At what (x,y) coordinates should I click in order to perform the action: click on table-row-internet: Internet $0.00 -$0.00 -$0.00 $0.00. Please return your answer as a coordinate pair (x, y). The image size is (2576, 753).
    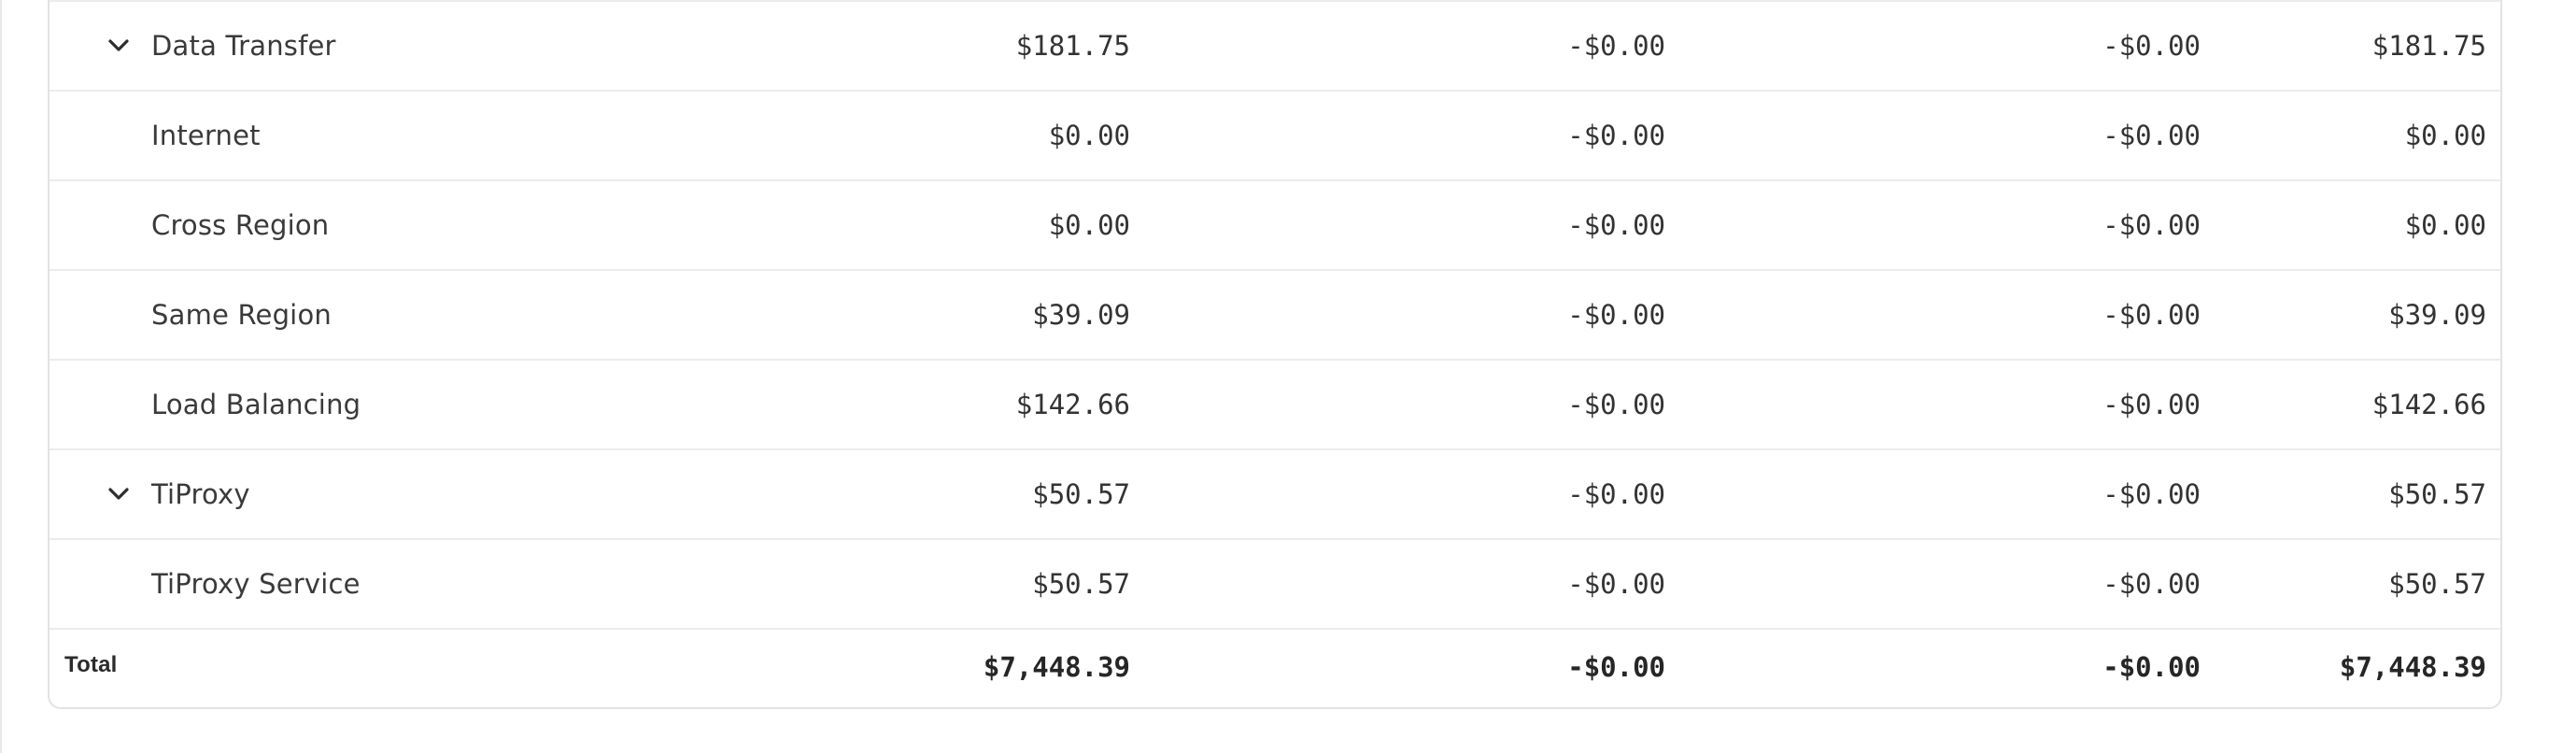
    Looking at the image, I should click on (1275, 134).